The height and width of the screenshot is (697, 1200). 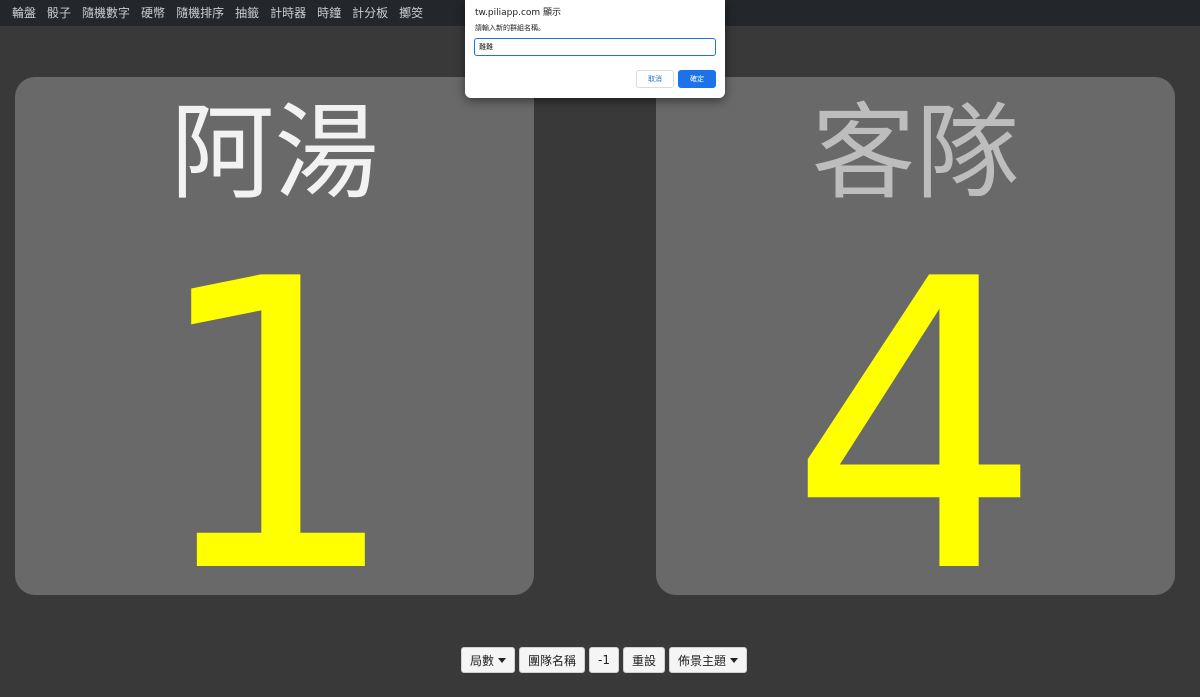 I want to click on team-names-button: 團隊名稱, so click(x=552, y=660).